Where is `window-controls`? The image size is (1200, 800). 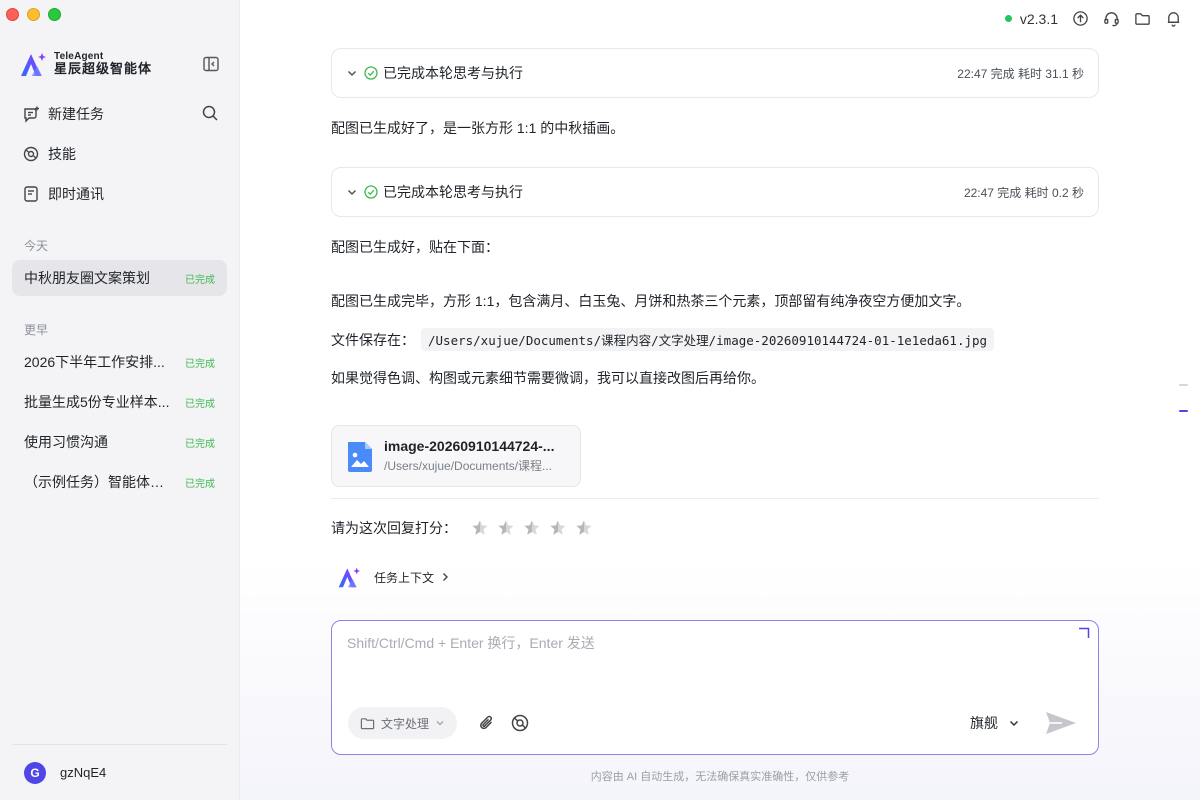 window-controls is located at coordinates (33, 14).